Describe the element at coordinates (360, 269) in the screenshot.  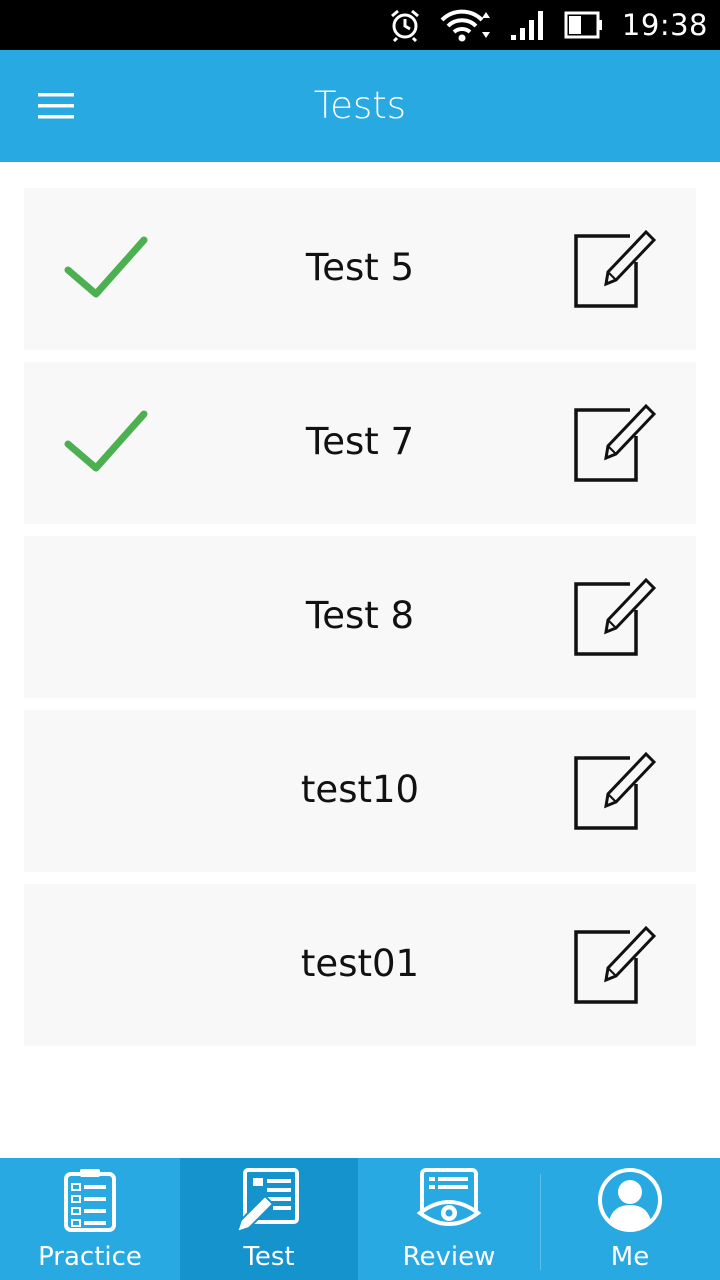
I see `test-list-item: Test 5` at that location.